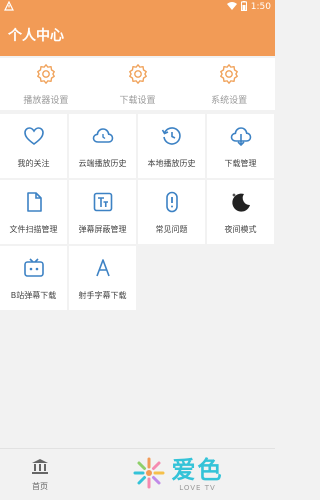  I want to click on download-settings-label: 下载设置, so click(137, 100).